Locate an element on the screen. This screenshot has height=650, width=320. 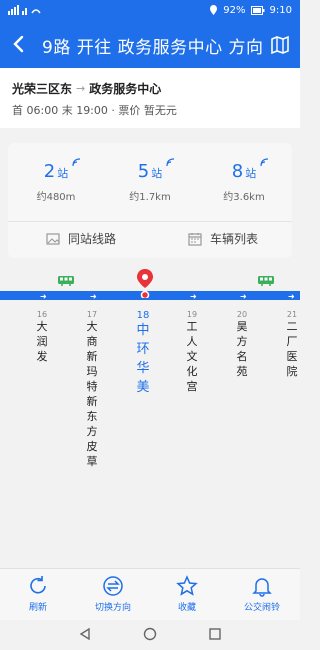
stop-number: 20 is located at coordinates (242, 314).